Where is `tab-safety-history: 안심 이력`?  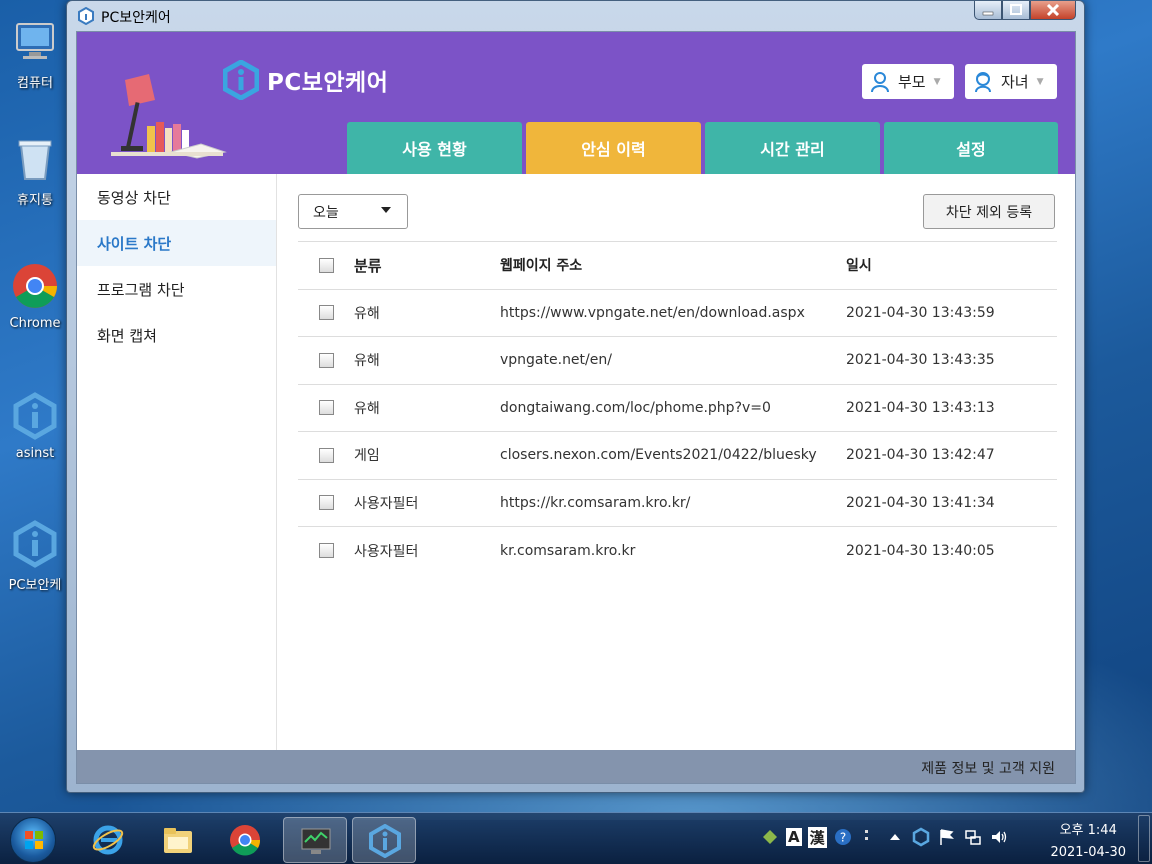
tab-safety-history: 안심 이력 is located at coordinates (613, 148).